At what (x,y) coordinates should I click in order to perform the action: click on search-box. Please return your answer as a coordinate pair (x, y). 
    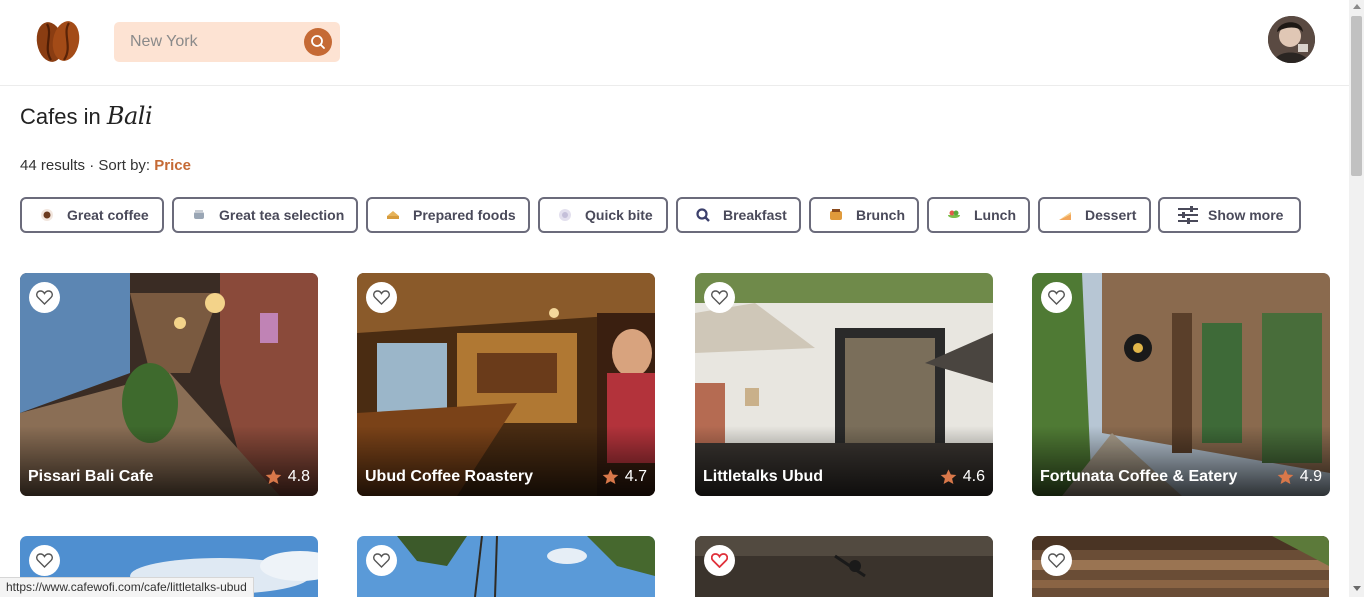
    Looking at the image, I should click on (227, 42).